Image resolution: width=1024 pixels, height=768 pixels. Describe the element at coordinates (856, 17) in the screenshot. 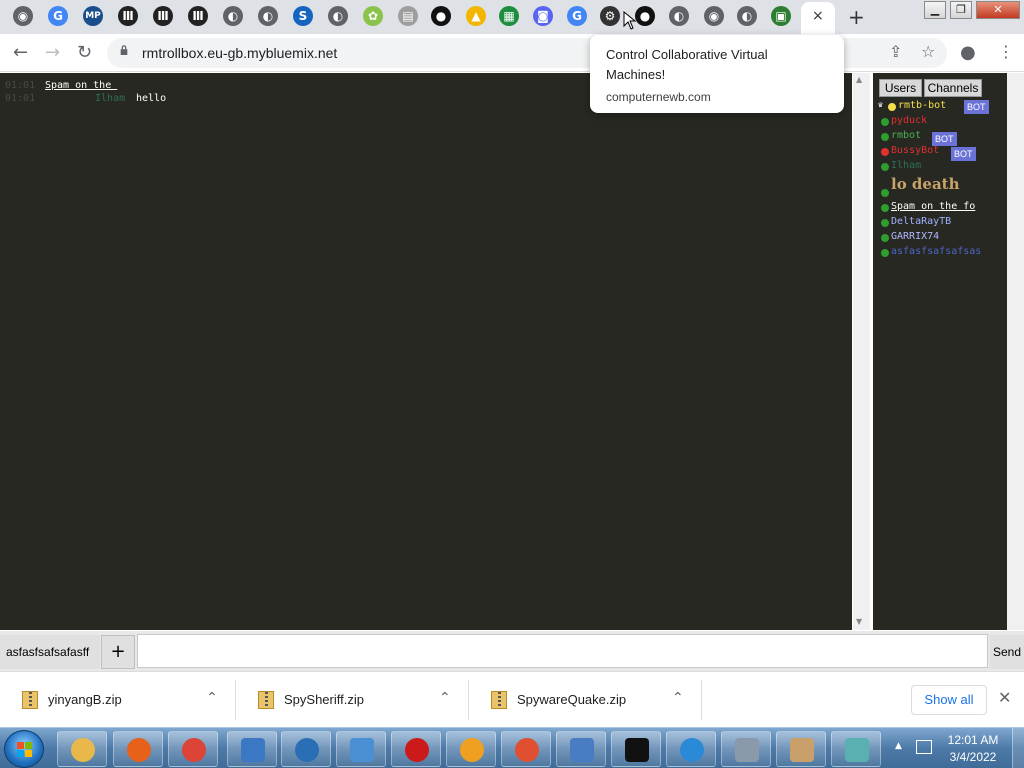

I see `new-tab-button: +` at that location.